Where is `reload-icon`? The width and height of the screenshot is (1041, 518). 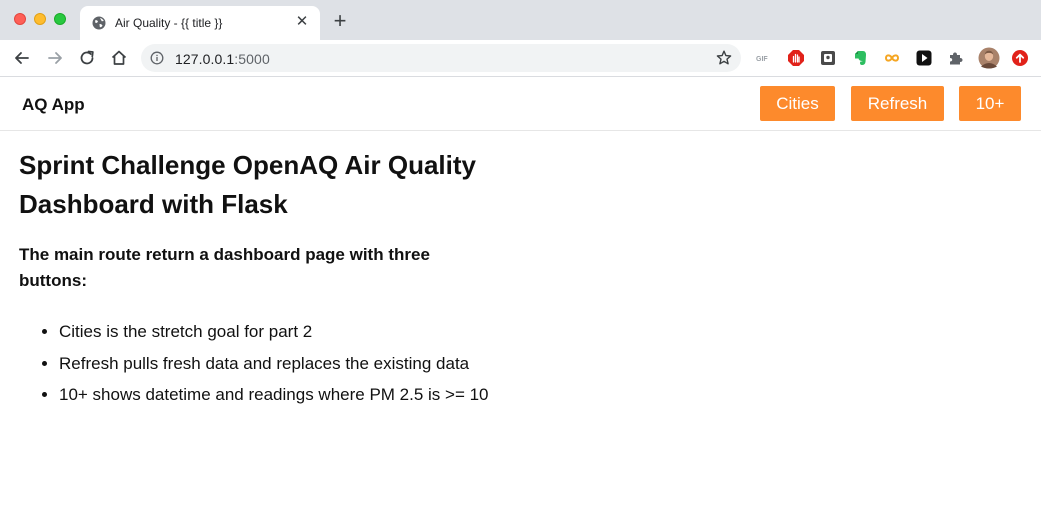 reload-icon is located at coordinates (87, 58).